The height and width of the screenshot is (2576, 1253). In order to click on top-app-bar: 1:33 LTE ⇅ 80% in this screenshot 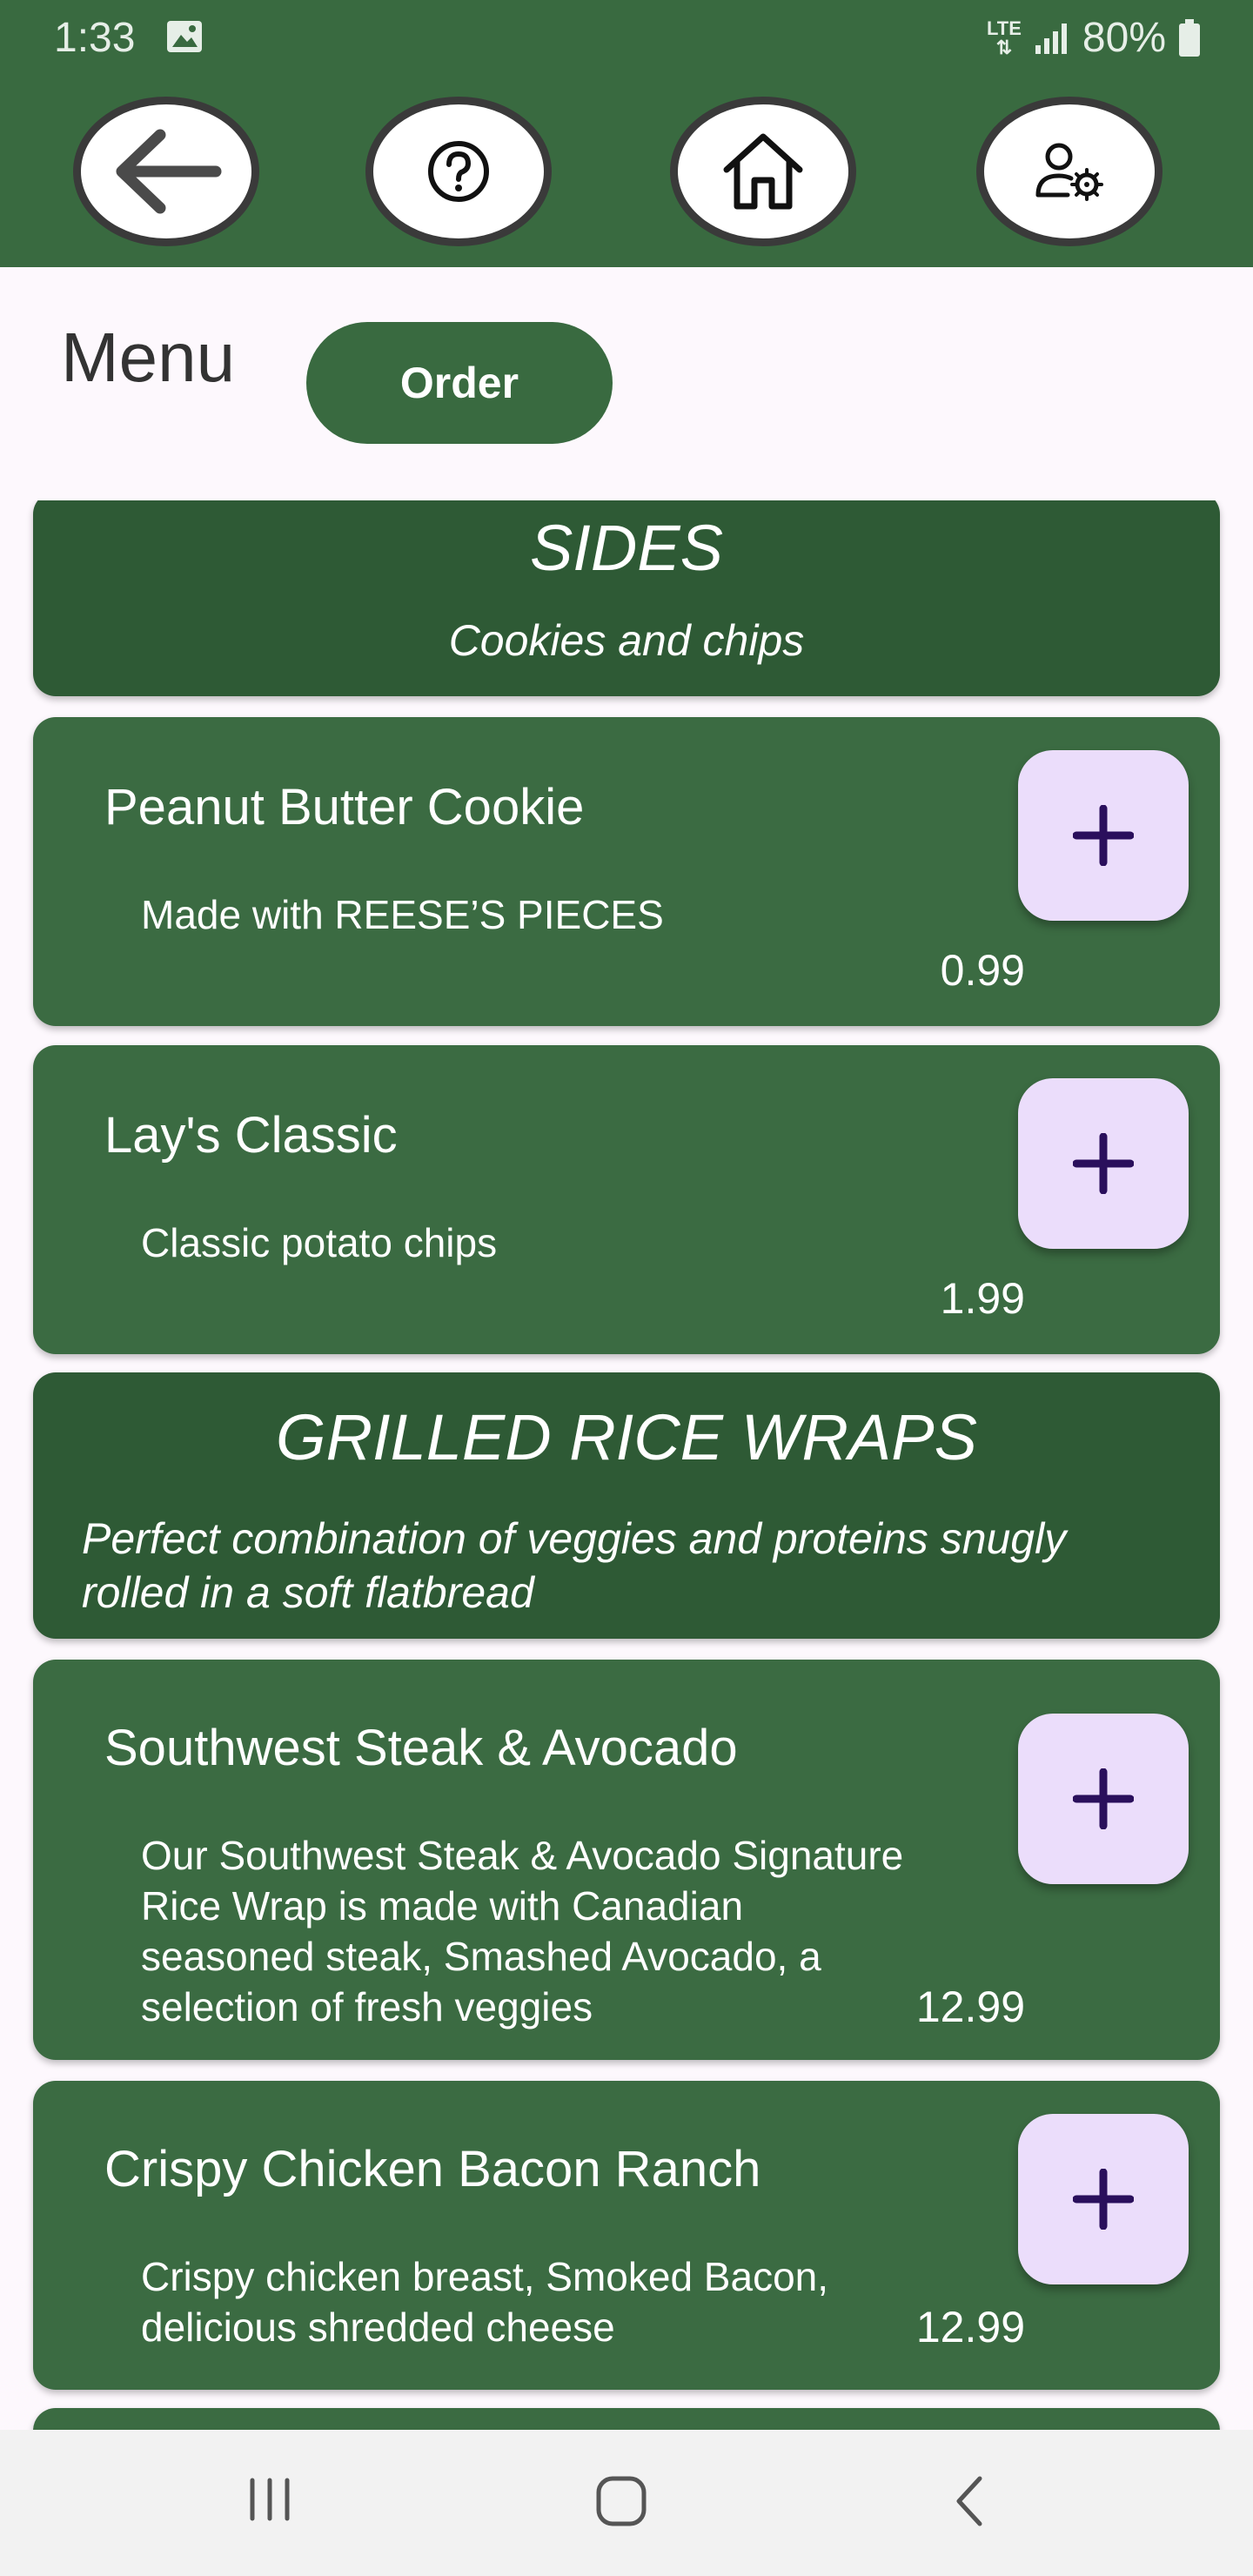, I will do `click(626, 133)`.